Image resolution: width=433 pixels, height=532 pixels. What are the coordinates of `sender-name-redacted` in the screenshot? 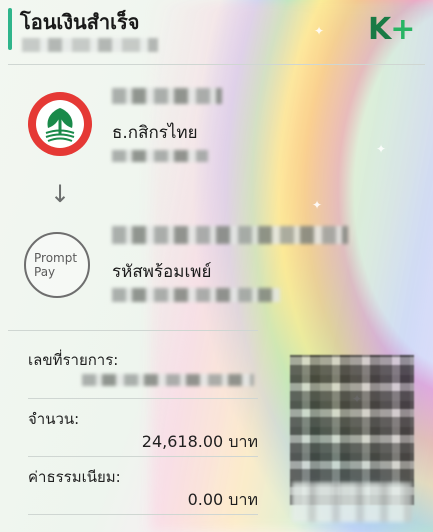 It's located at (167, 96).